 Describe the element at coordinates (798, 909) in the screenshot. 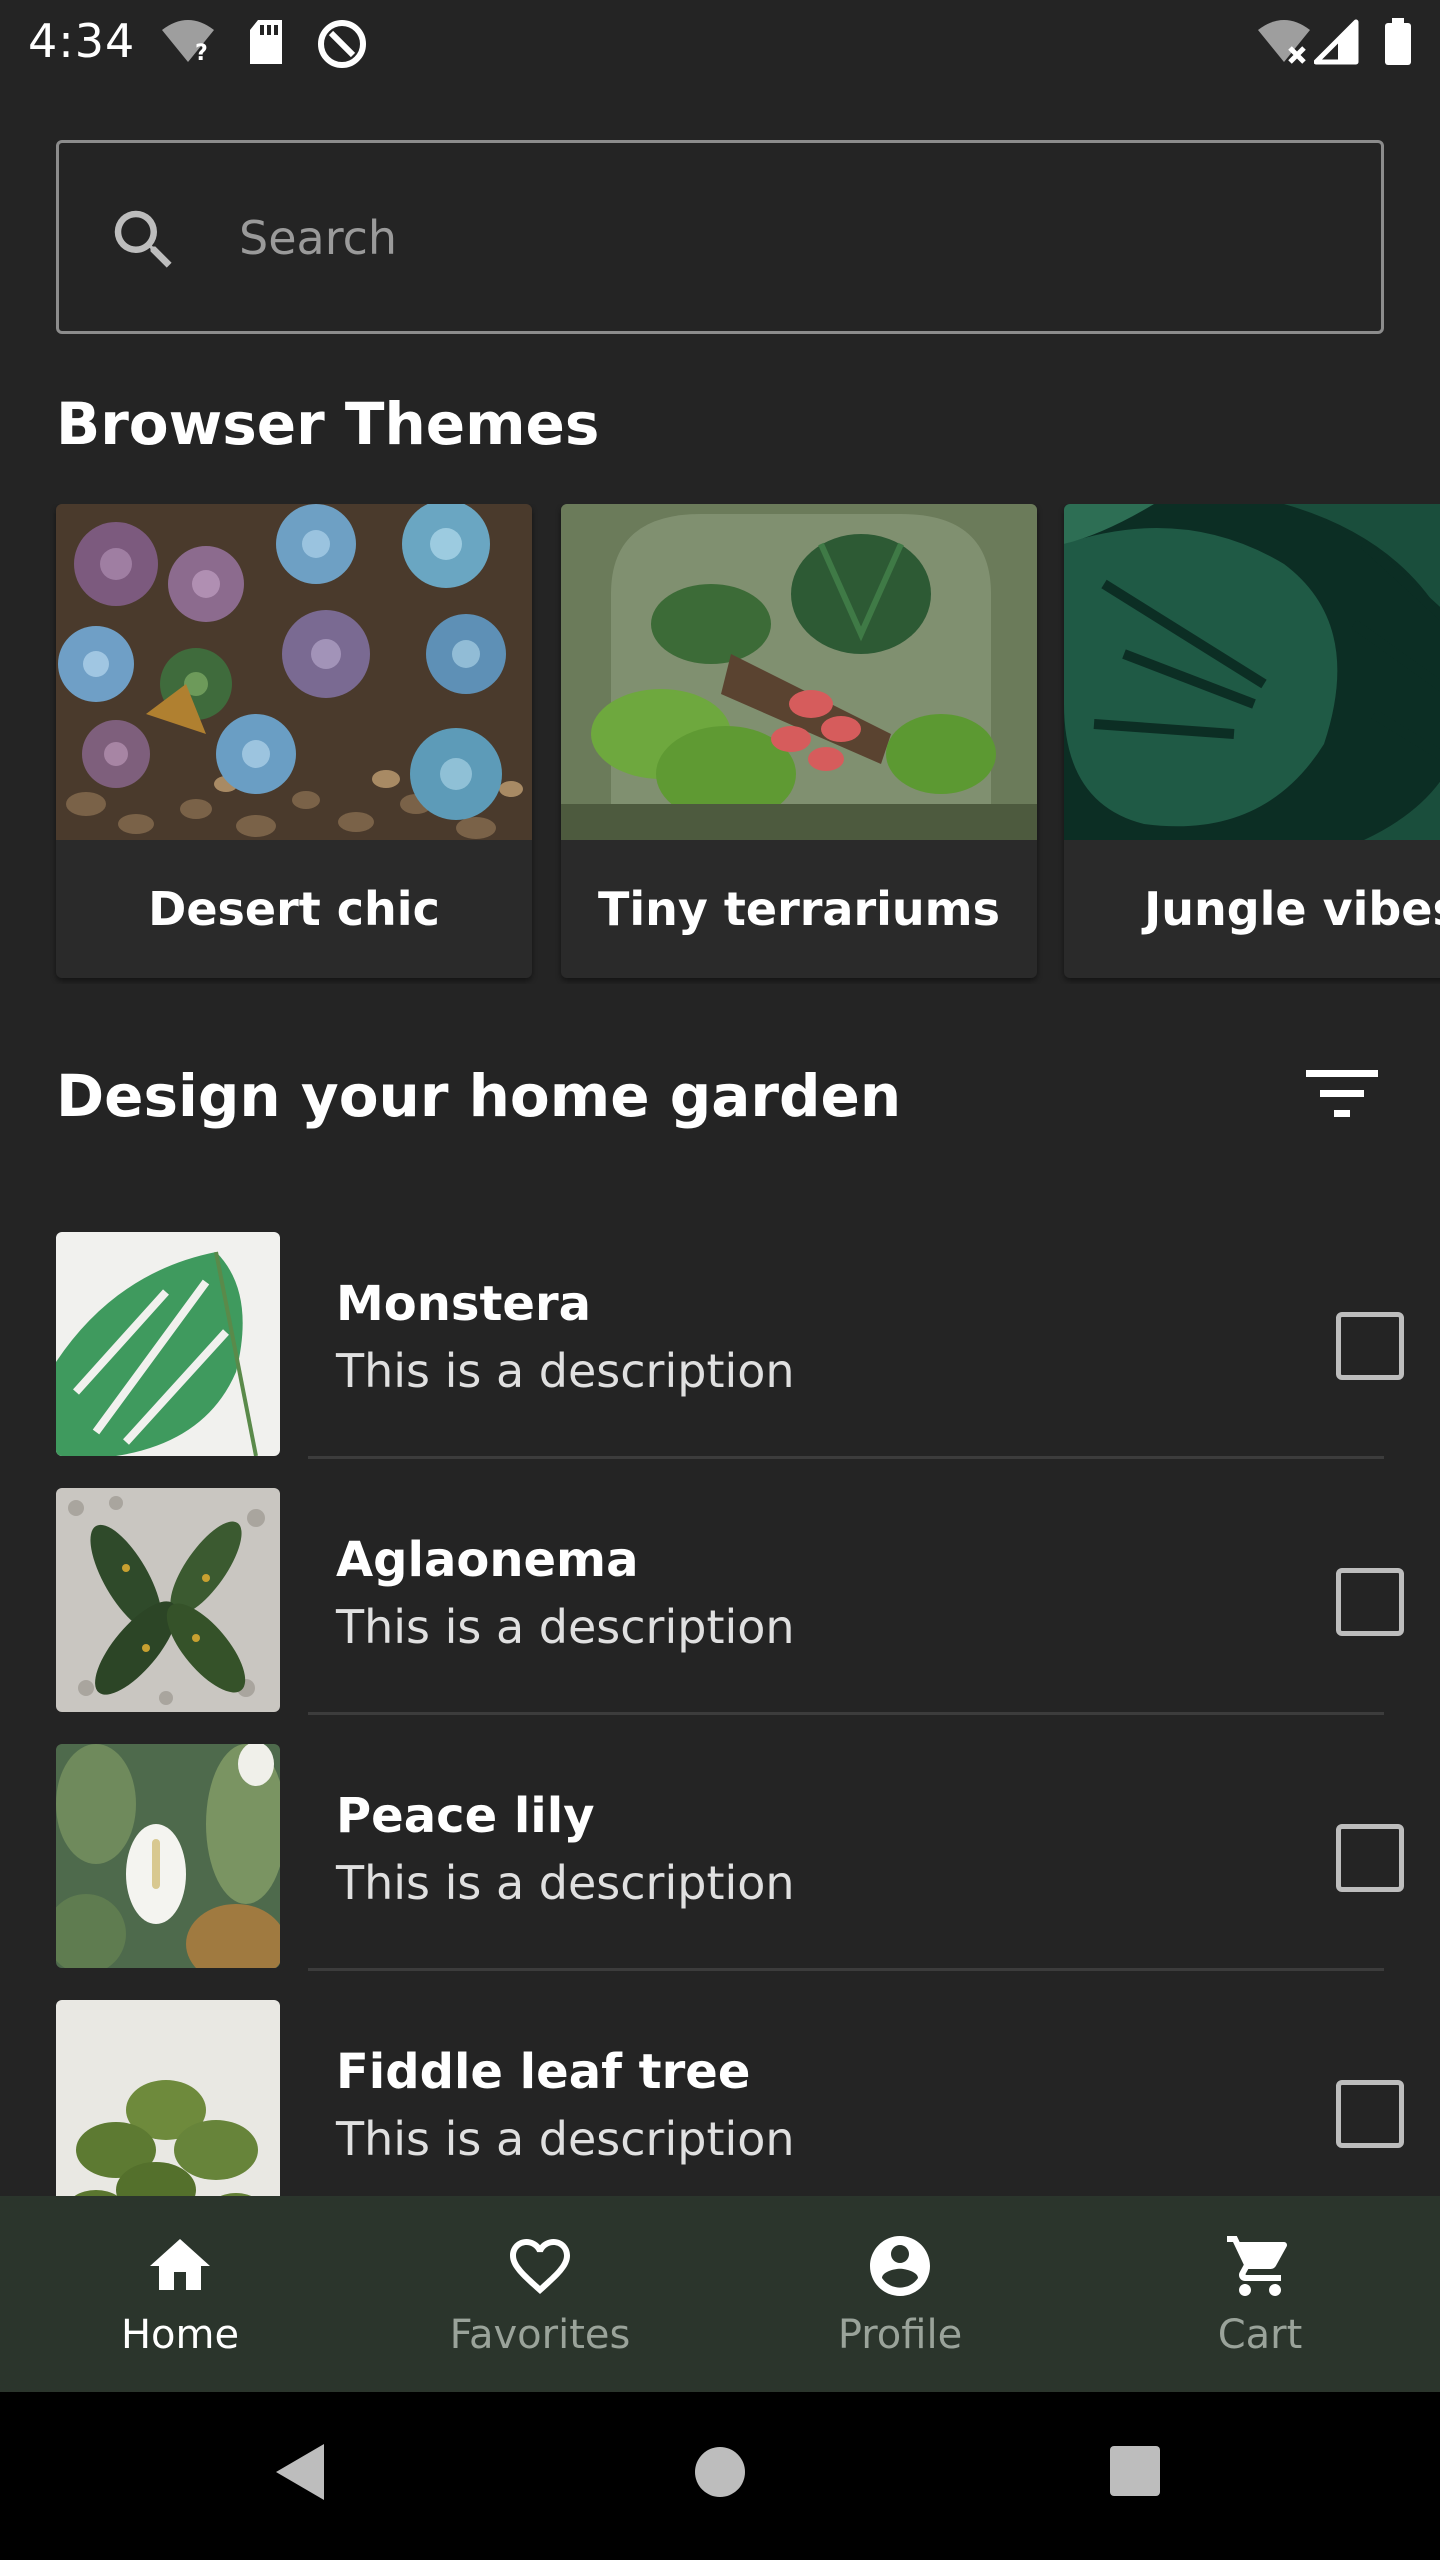

I see `theme-label: Tiny terrariums` at that location.